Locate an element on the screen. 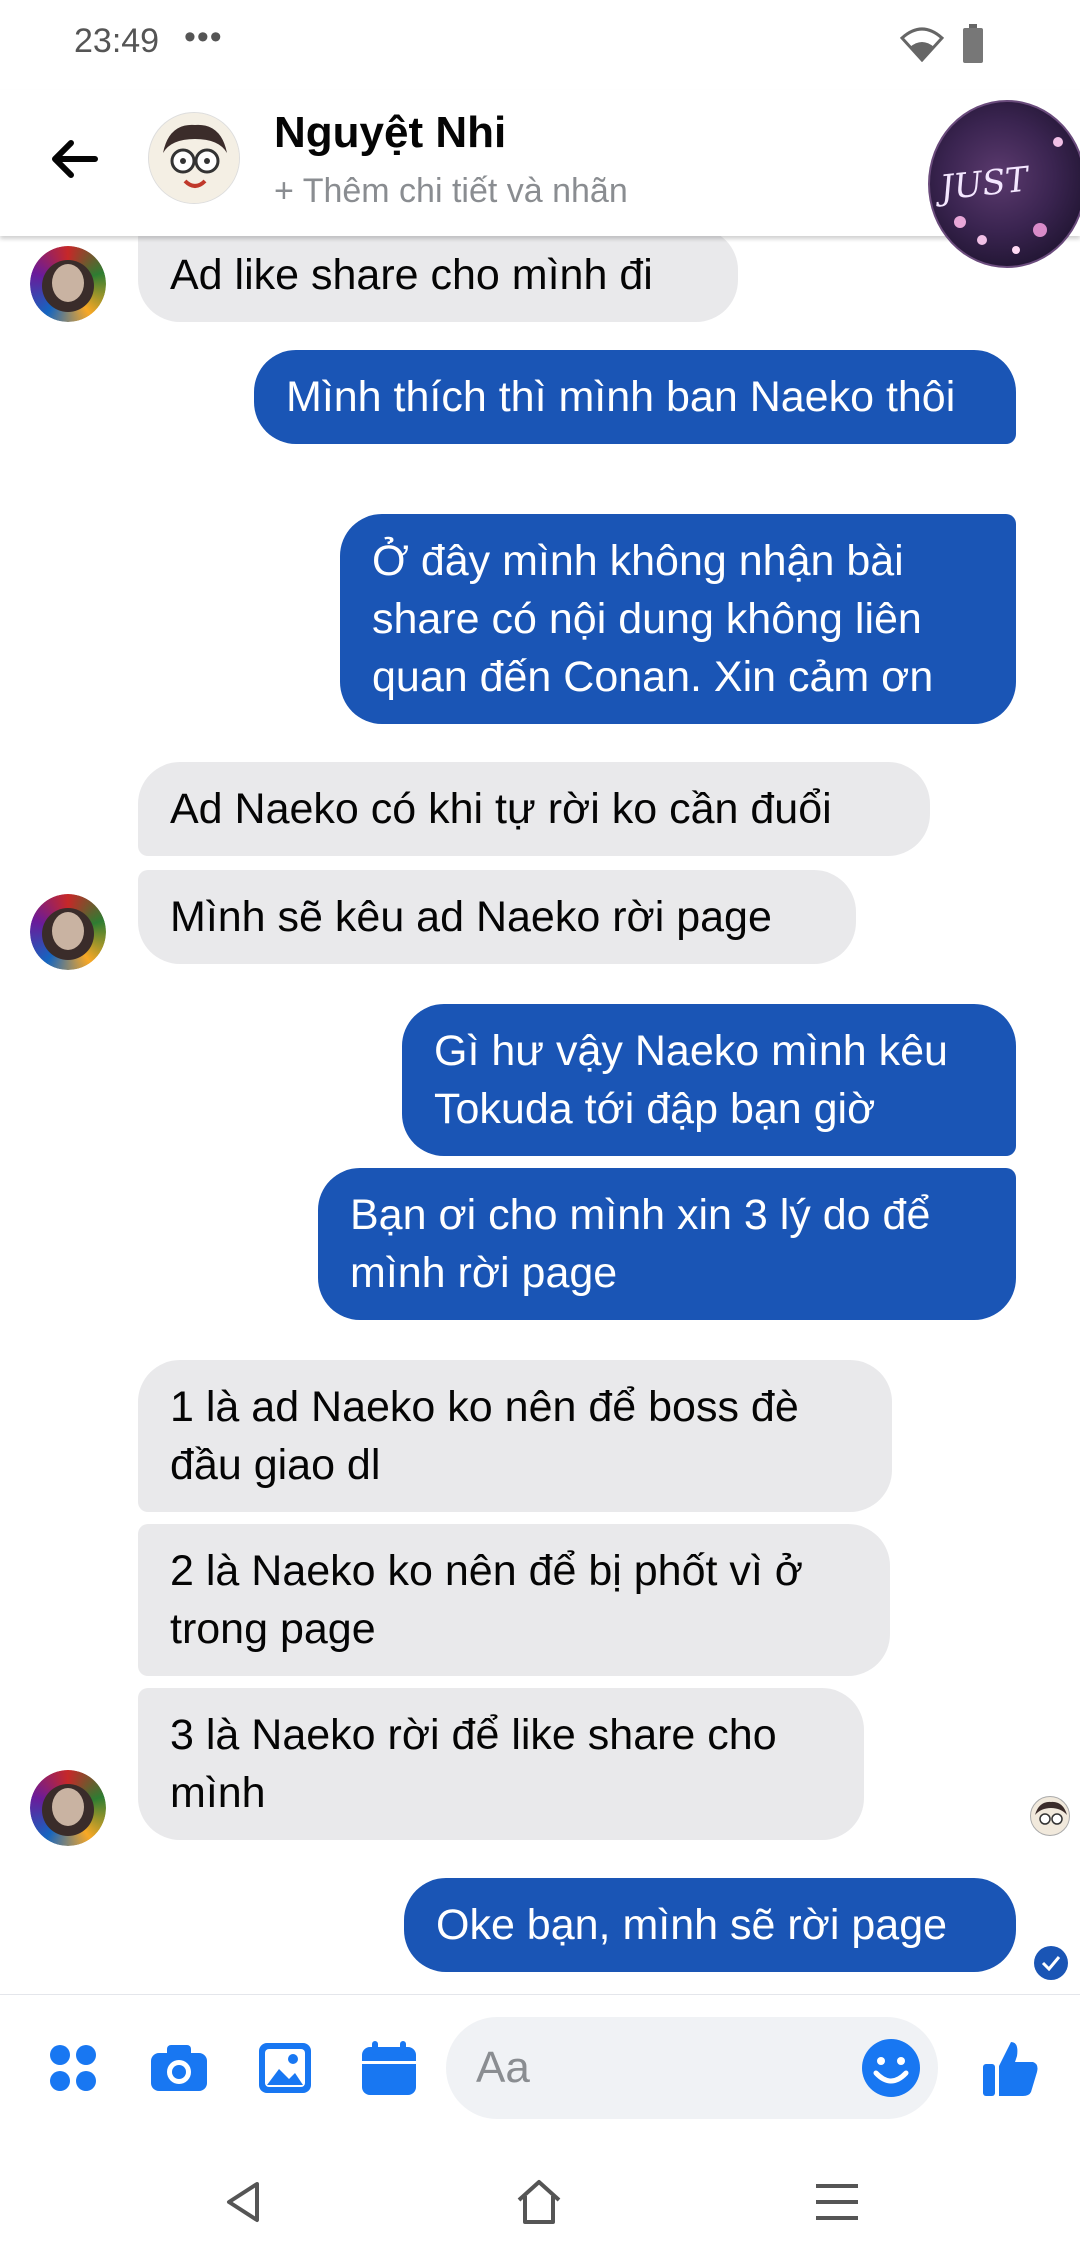 The width and height of the screenshot is (1080, 2260). message-bubble: Oke bạn, mình sẽ rời page is located at coordinates (710, 1925).